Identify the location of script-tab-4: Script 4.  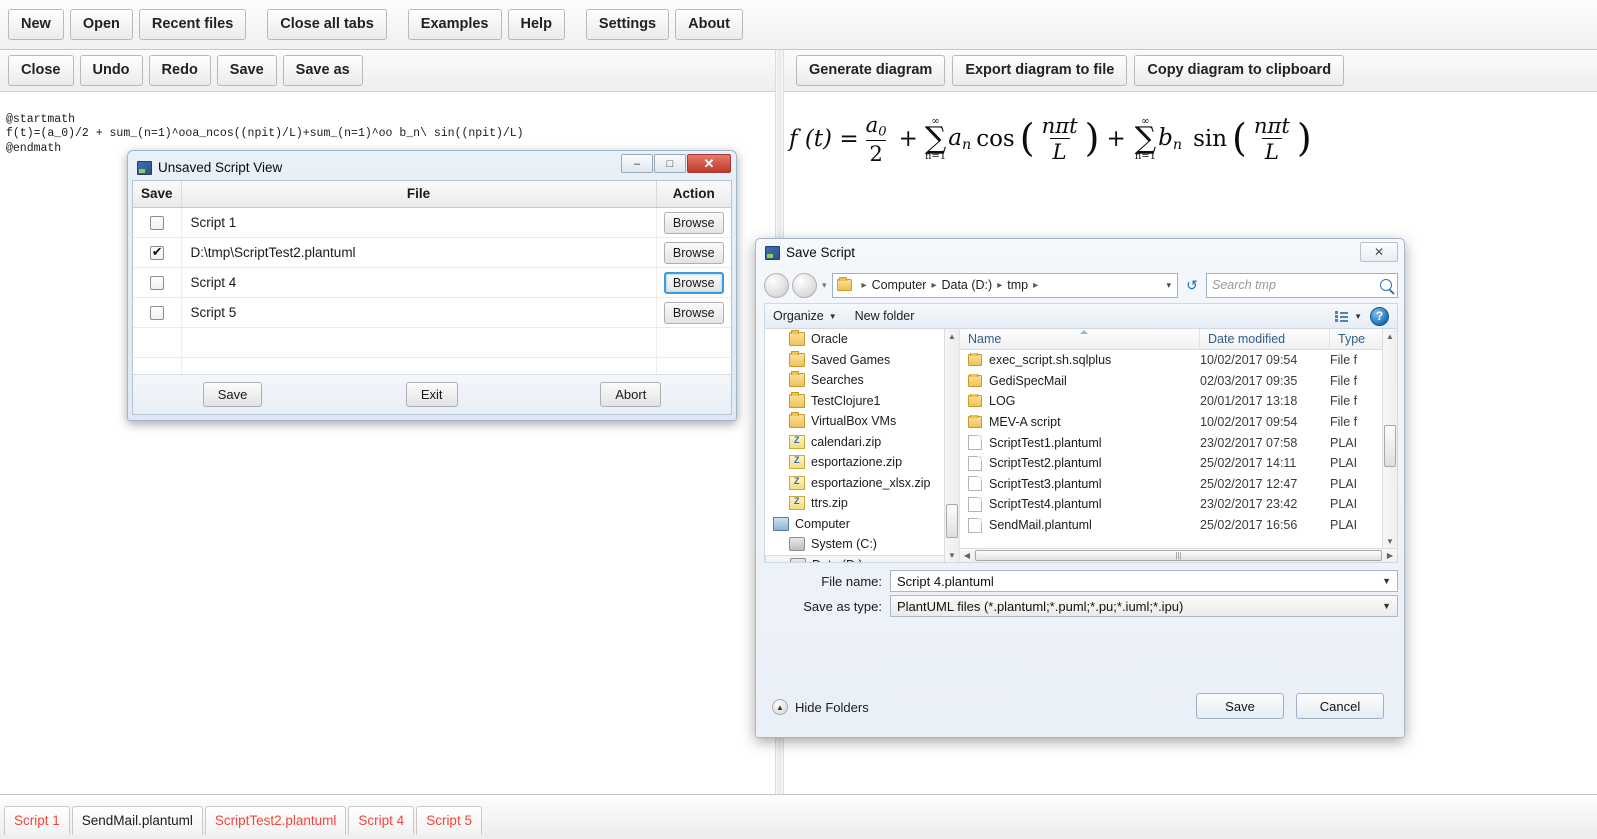
(381, 820).